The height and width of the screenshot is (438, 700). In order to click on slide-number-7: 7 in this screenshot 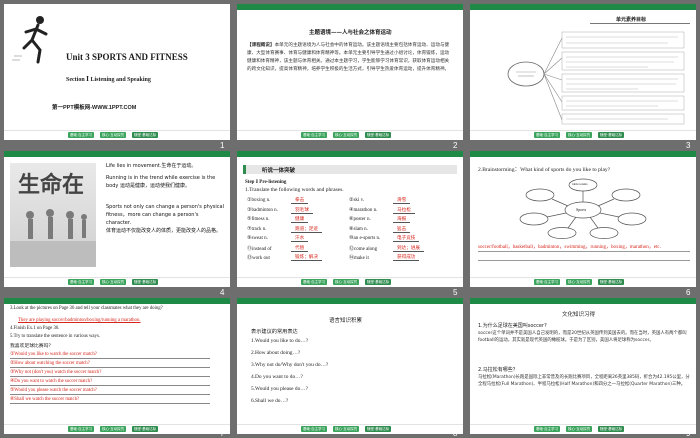, I will do `click(222, 433)`.